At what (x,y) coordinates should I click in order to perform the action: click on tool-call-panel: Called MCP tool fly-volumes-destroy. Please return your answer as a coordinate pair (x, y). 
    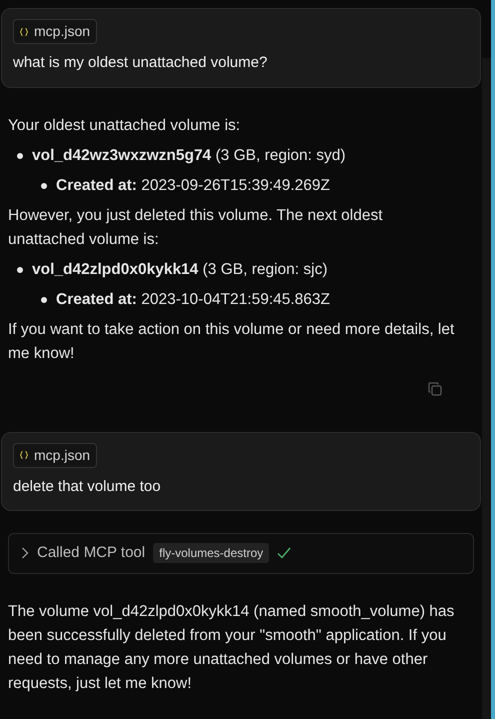
    Looking at the image, I should click on (241, 553).